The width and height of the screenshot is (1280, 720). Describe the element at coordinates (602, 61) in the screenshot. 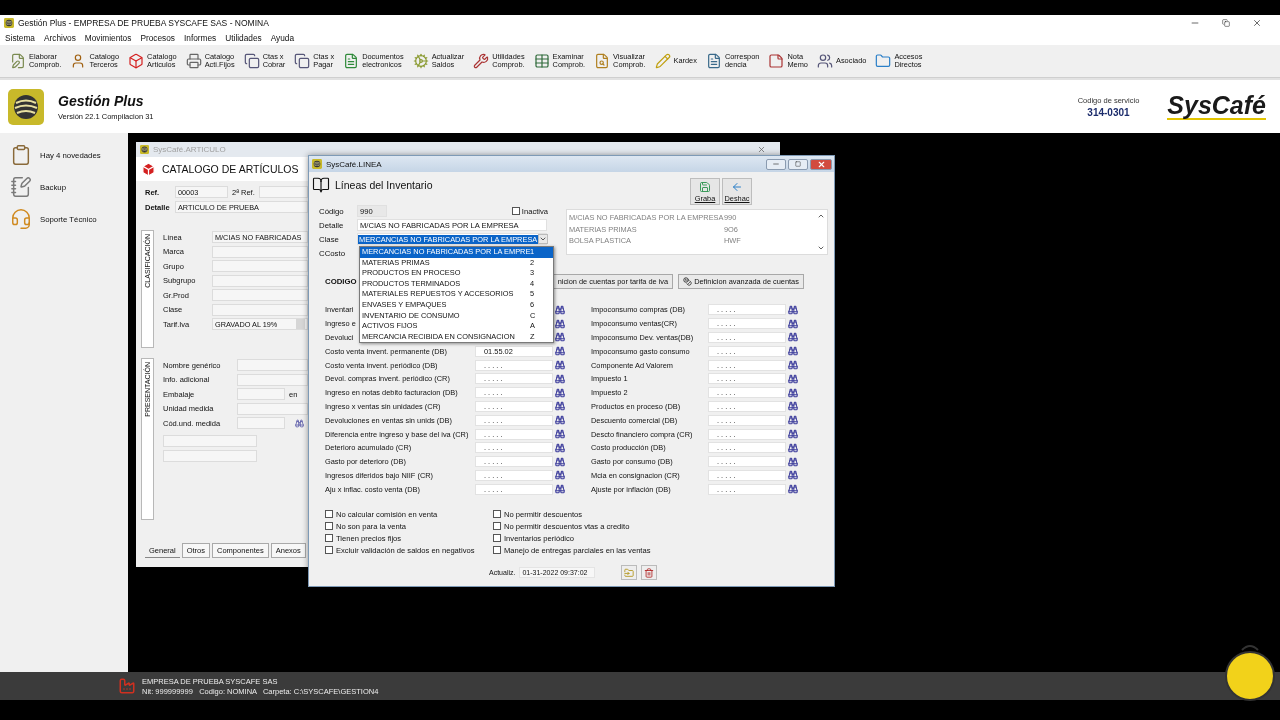

I see `document-search-icon` at that location.